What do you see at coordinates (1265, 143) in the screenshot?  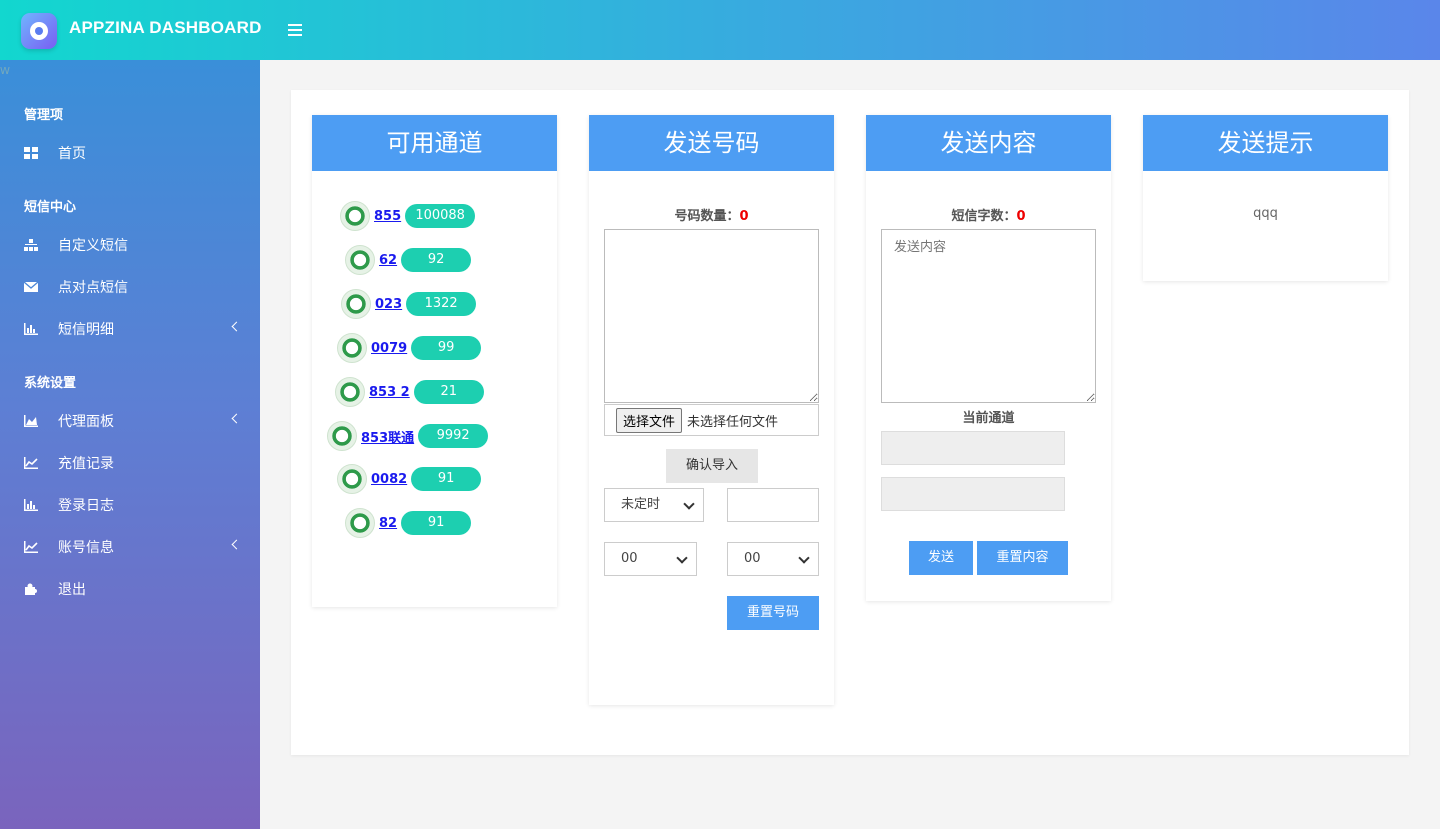 I see `tips-panel-title: 发送提示` at bounding box center [1265, 143].